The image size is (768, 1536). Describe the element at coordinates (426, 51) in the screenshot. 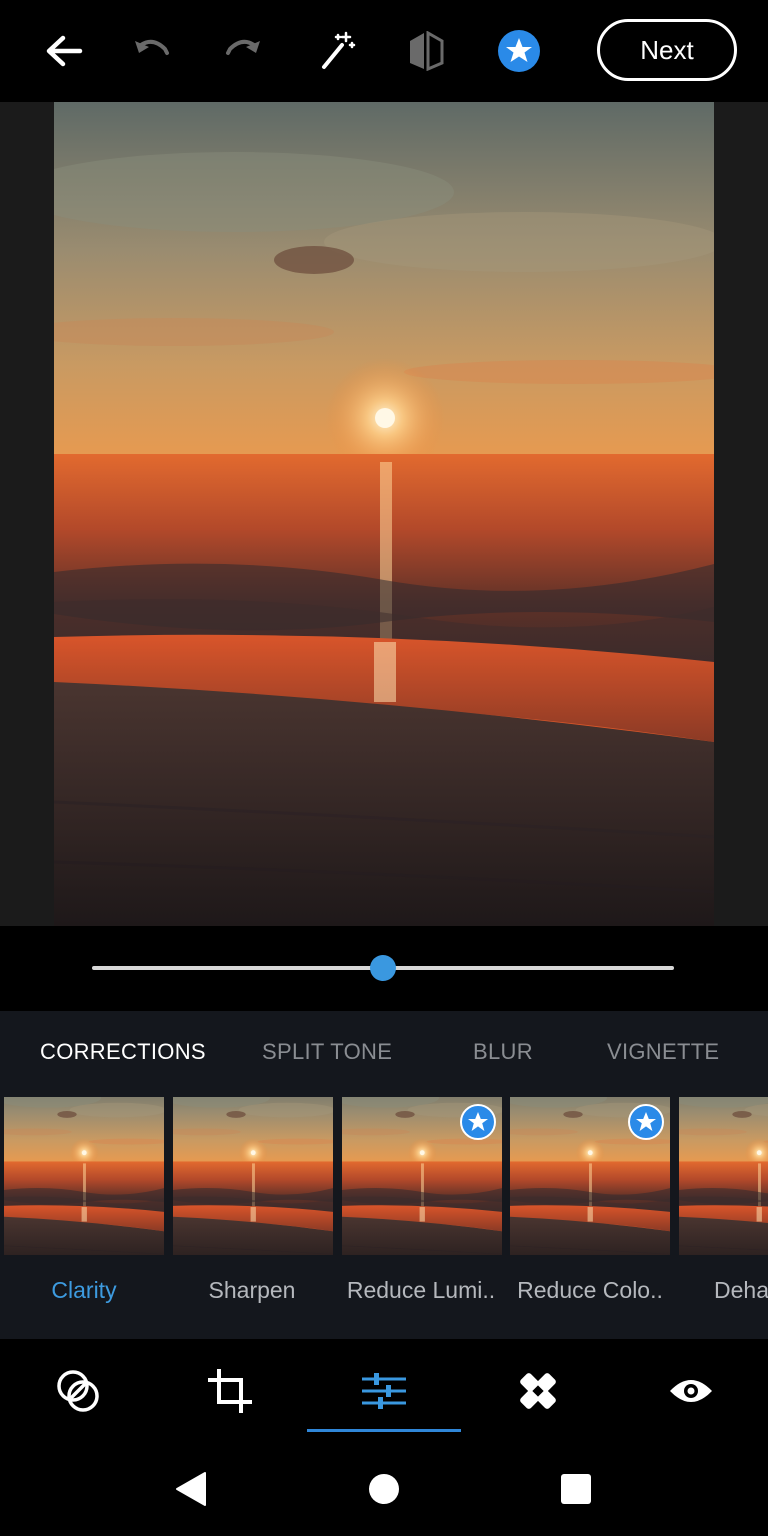

I see `compare-icon` at that location.